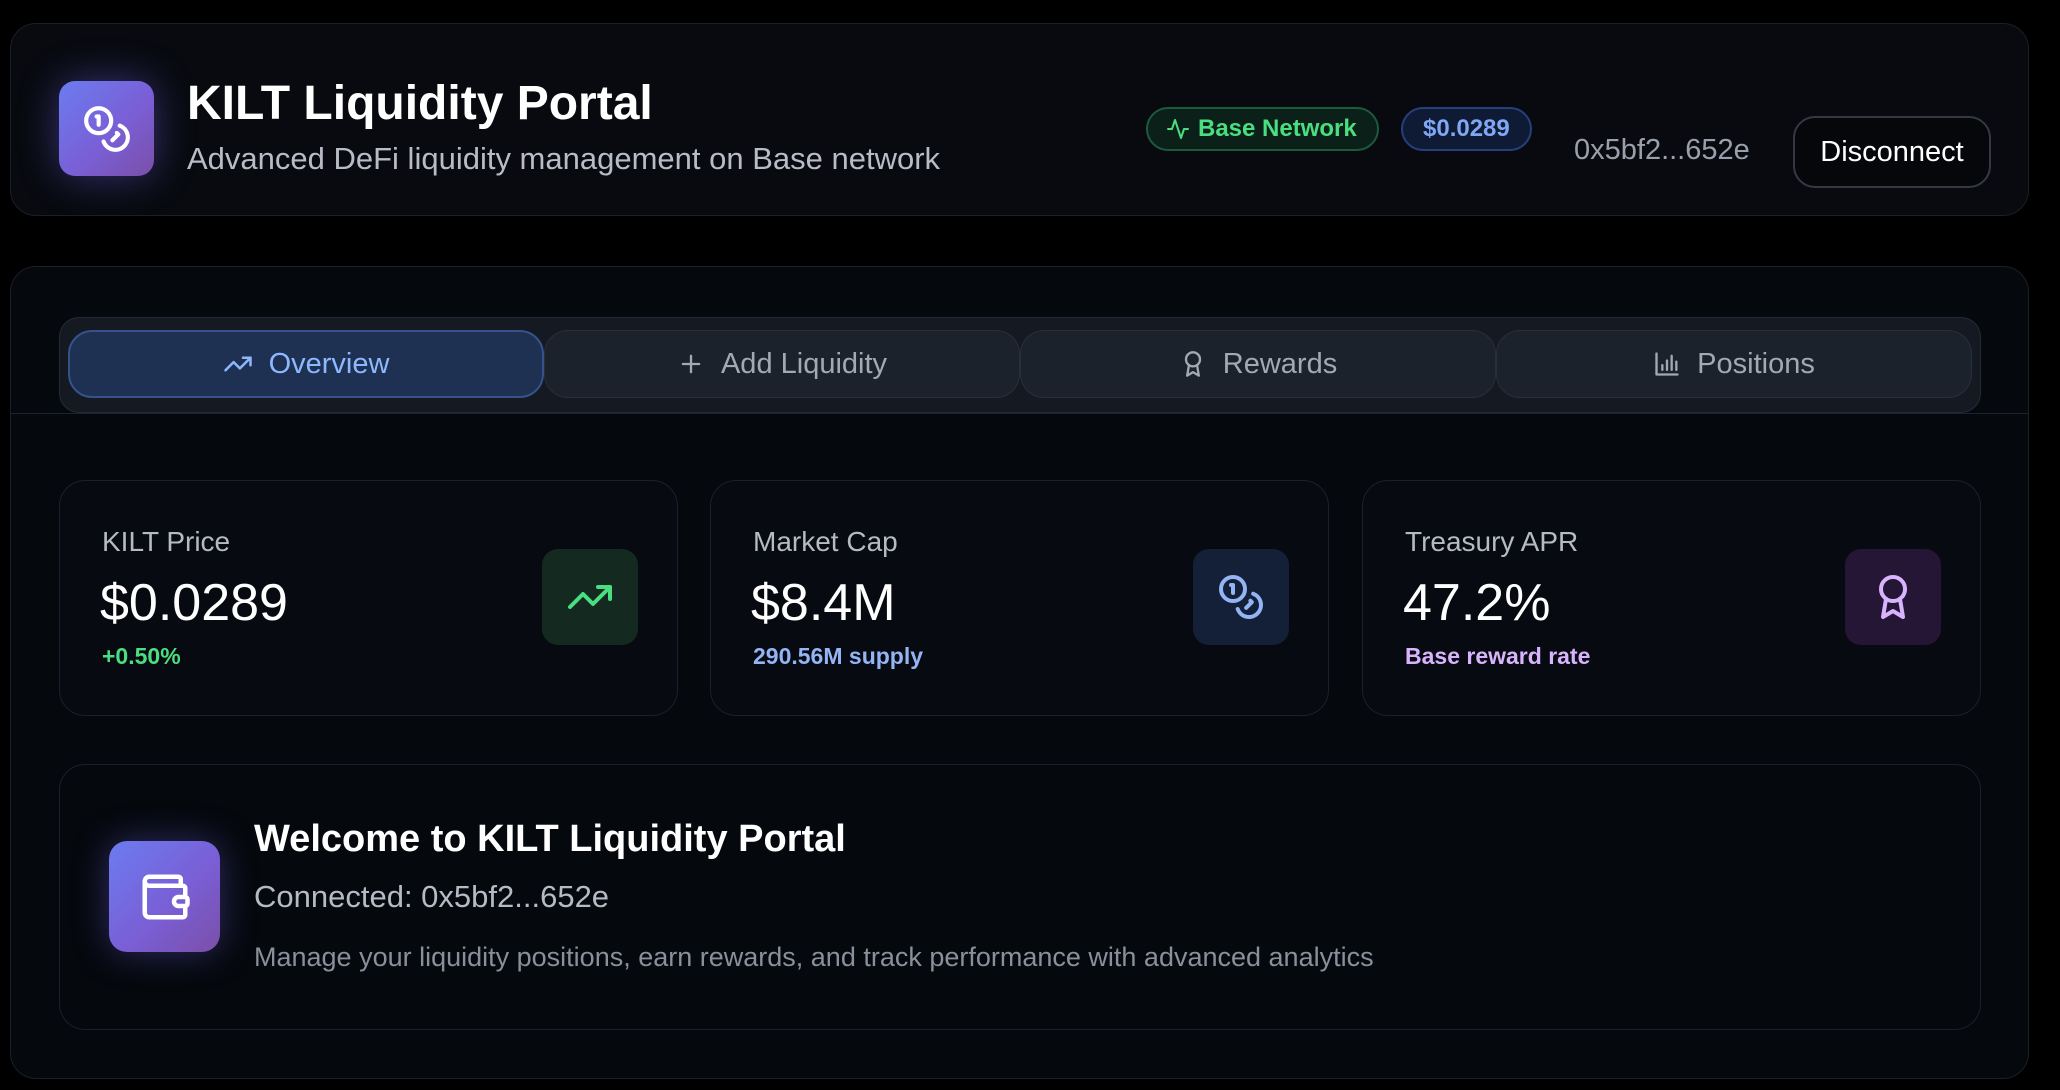 The width and height of the screenshot is (2060, 1090). Describe the element at coordinates (1671, 598) in the screenshot. I see `stat-card-treasury-apr: Treasury APR 47.2% Base reward rate` at that location.